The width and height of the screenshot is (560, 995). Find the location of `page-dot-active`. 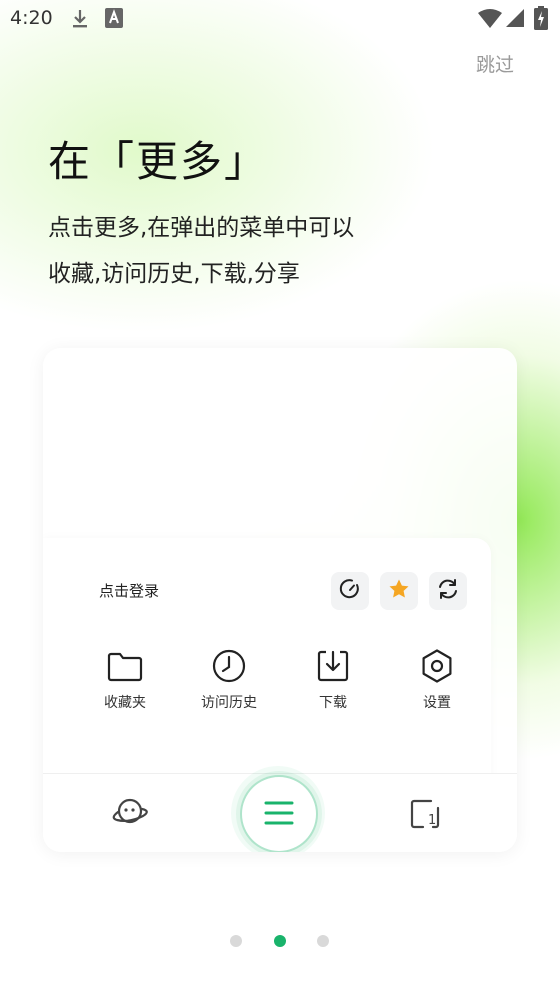

page-dot-active is located at coordinates (280, 941).